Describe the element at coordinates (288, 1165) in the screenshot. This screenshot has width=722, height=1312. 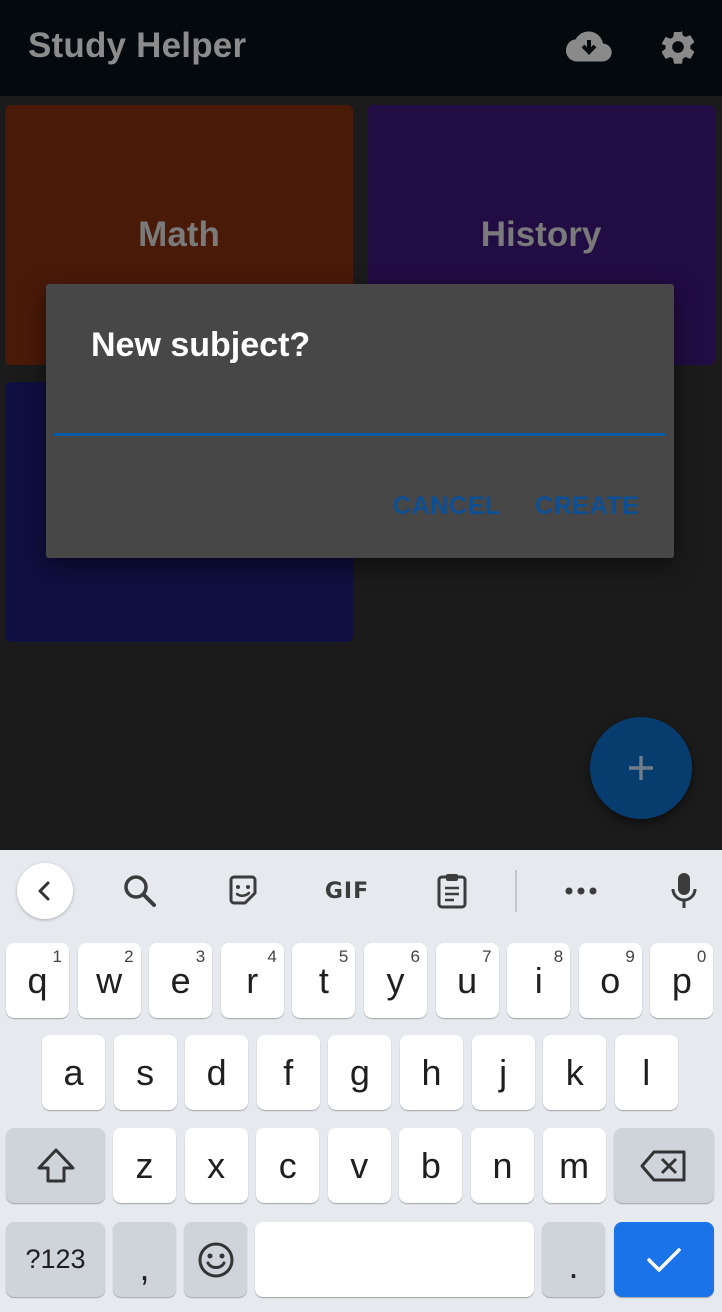
I see `key-c: c` at that location.